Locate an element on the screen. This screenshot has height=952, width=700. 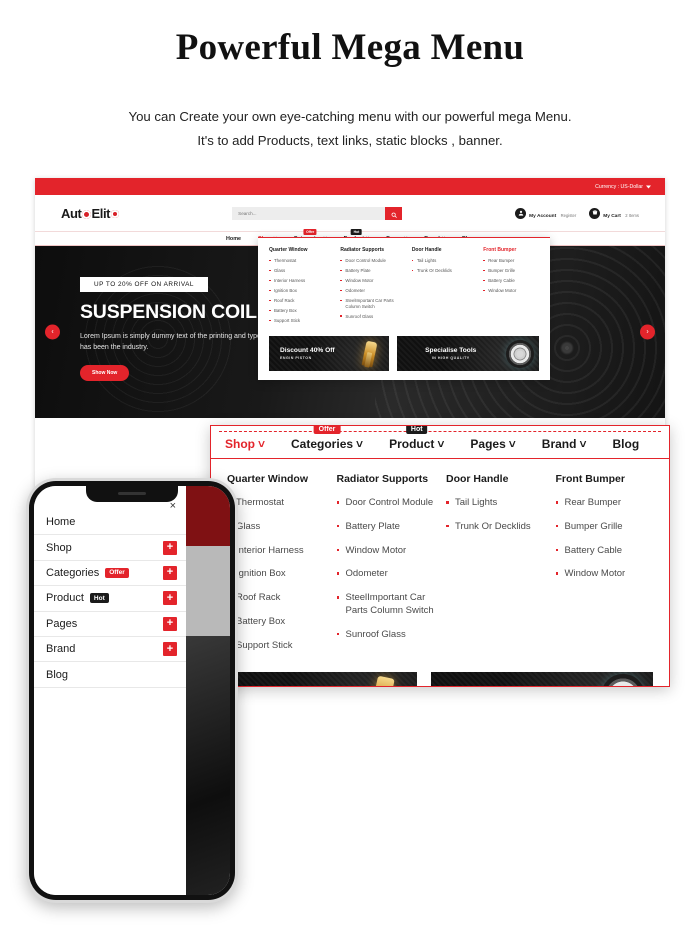
logo: Aut Elit is located at coordinates (90, 213).